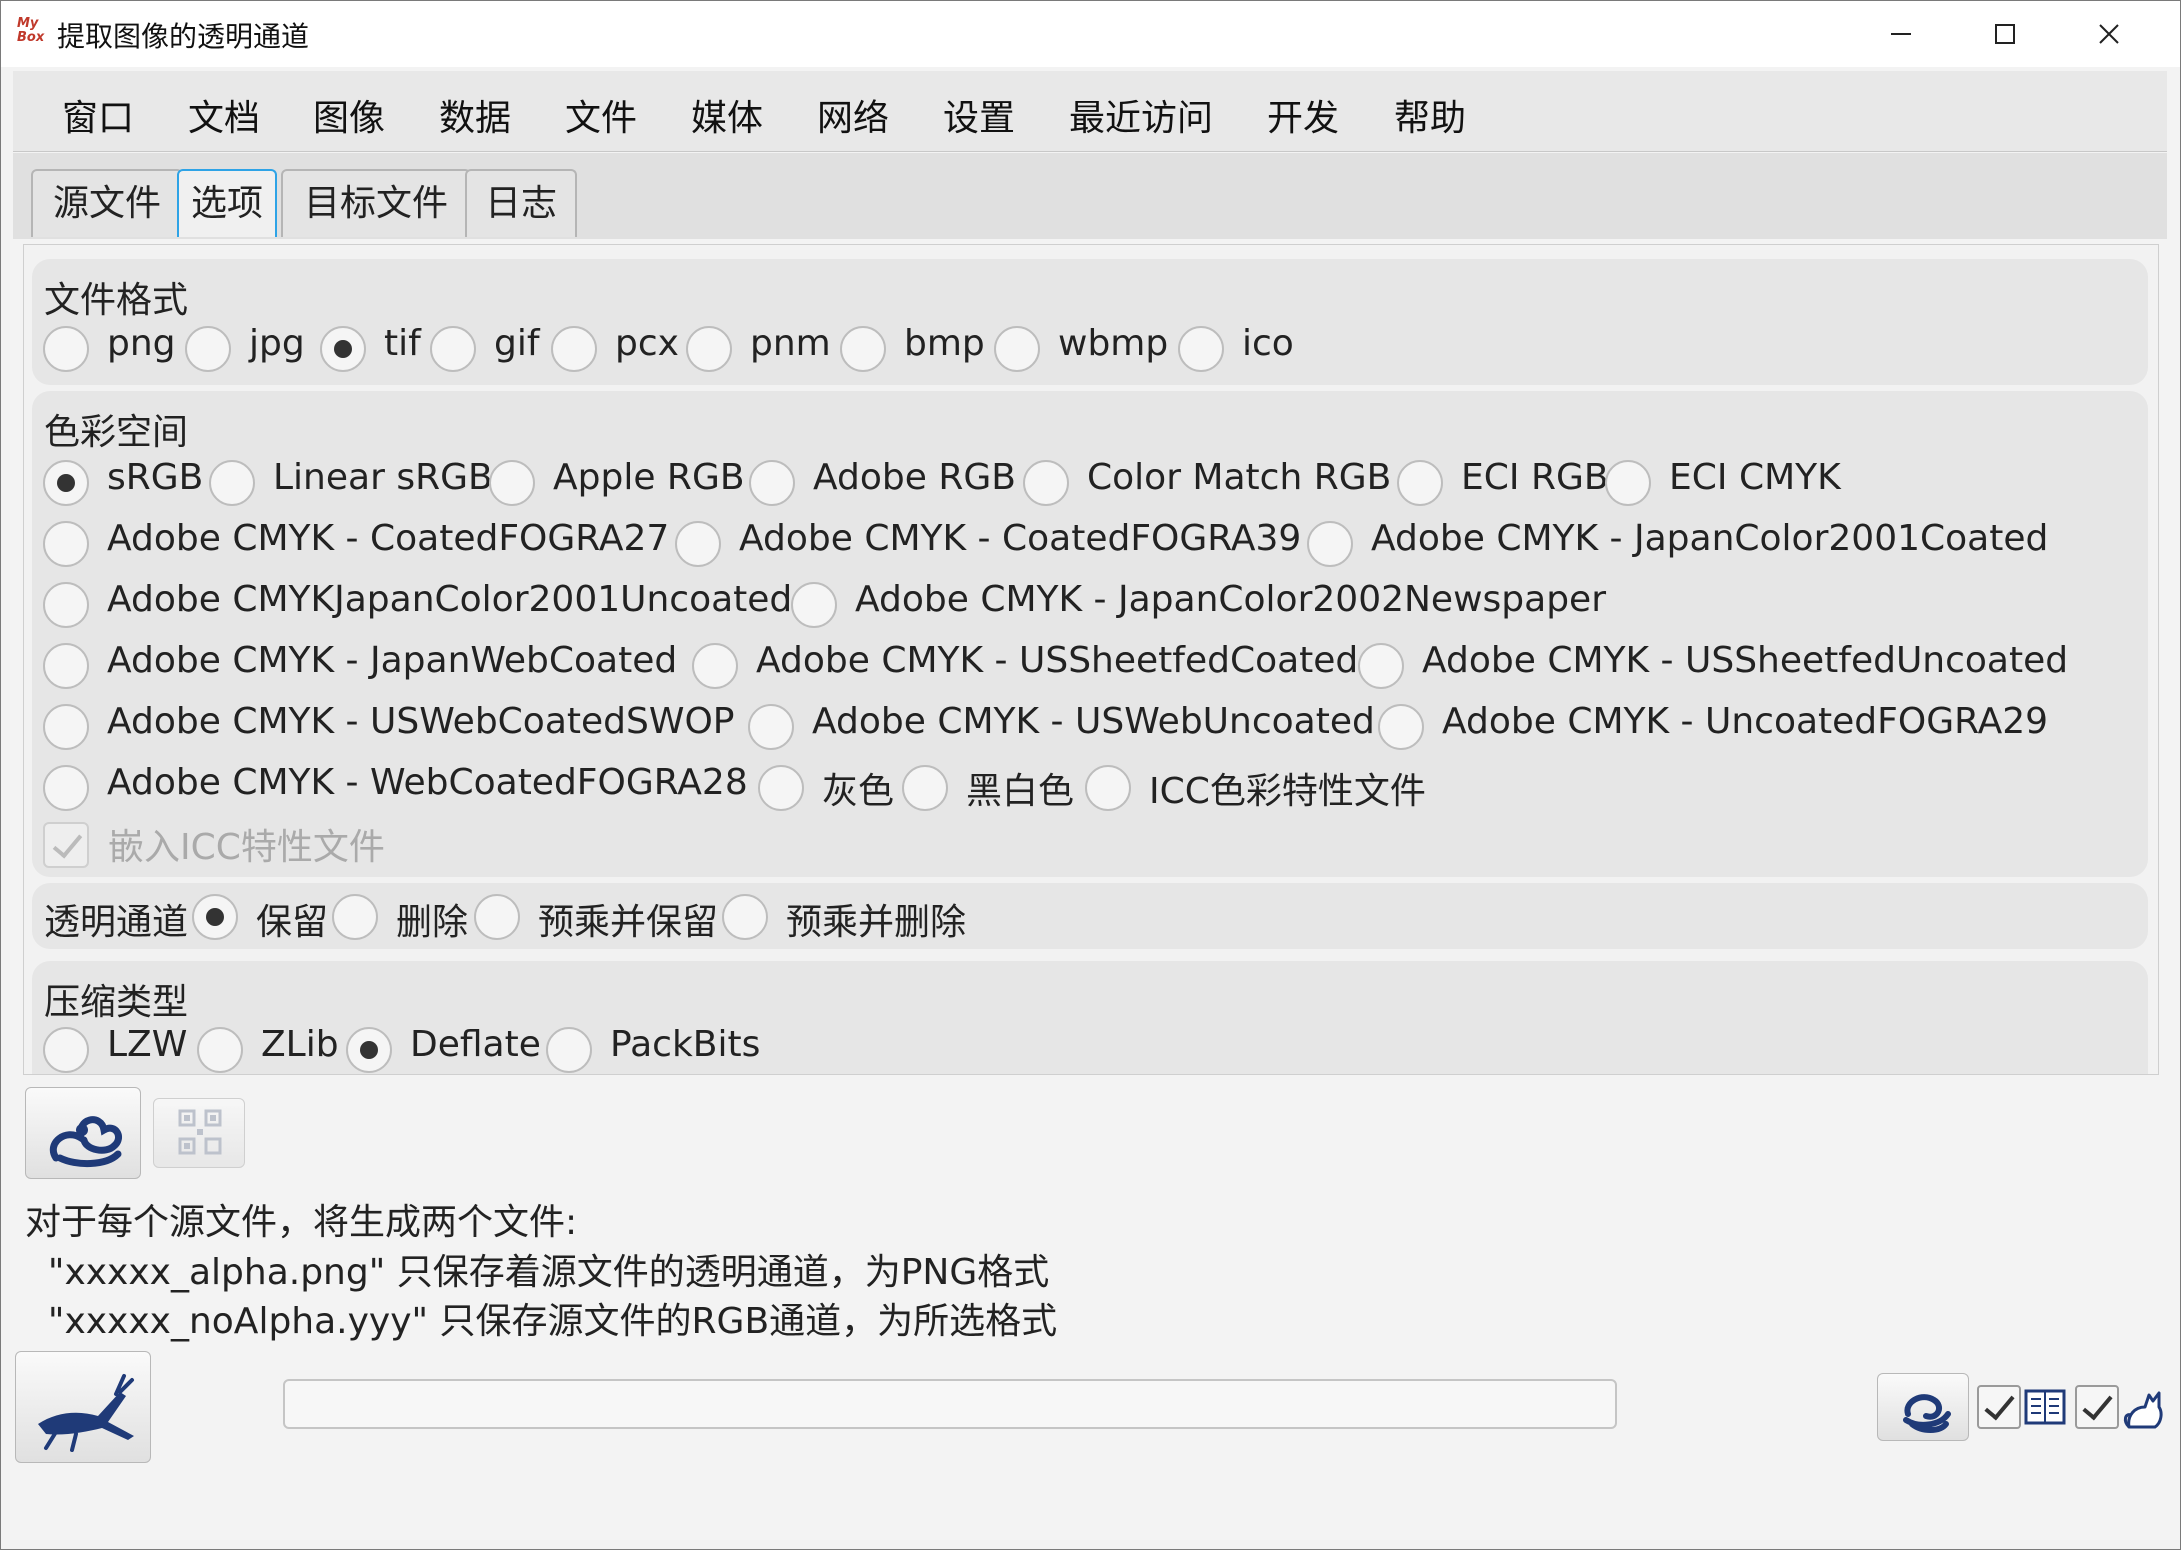  I want to click on format-label-pcx: pcx, so click(647, 343).